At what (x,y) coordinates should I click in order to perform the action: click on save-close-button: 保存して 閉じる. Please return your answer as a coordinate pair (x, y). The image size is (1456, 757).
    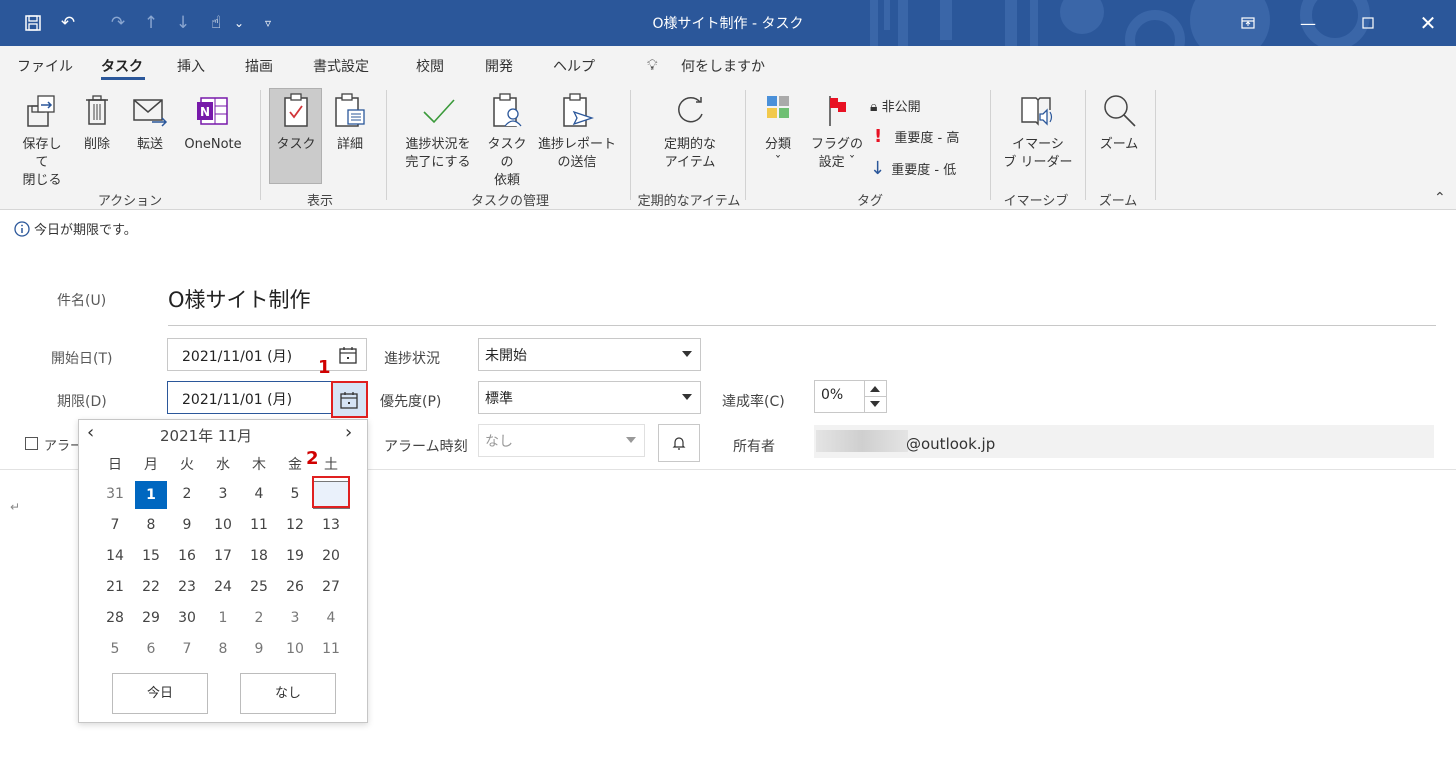
    Looking at the image, I should click on (42, 141).